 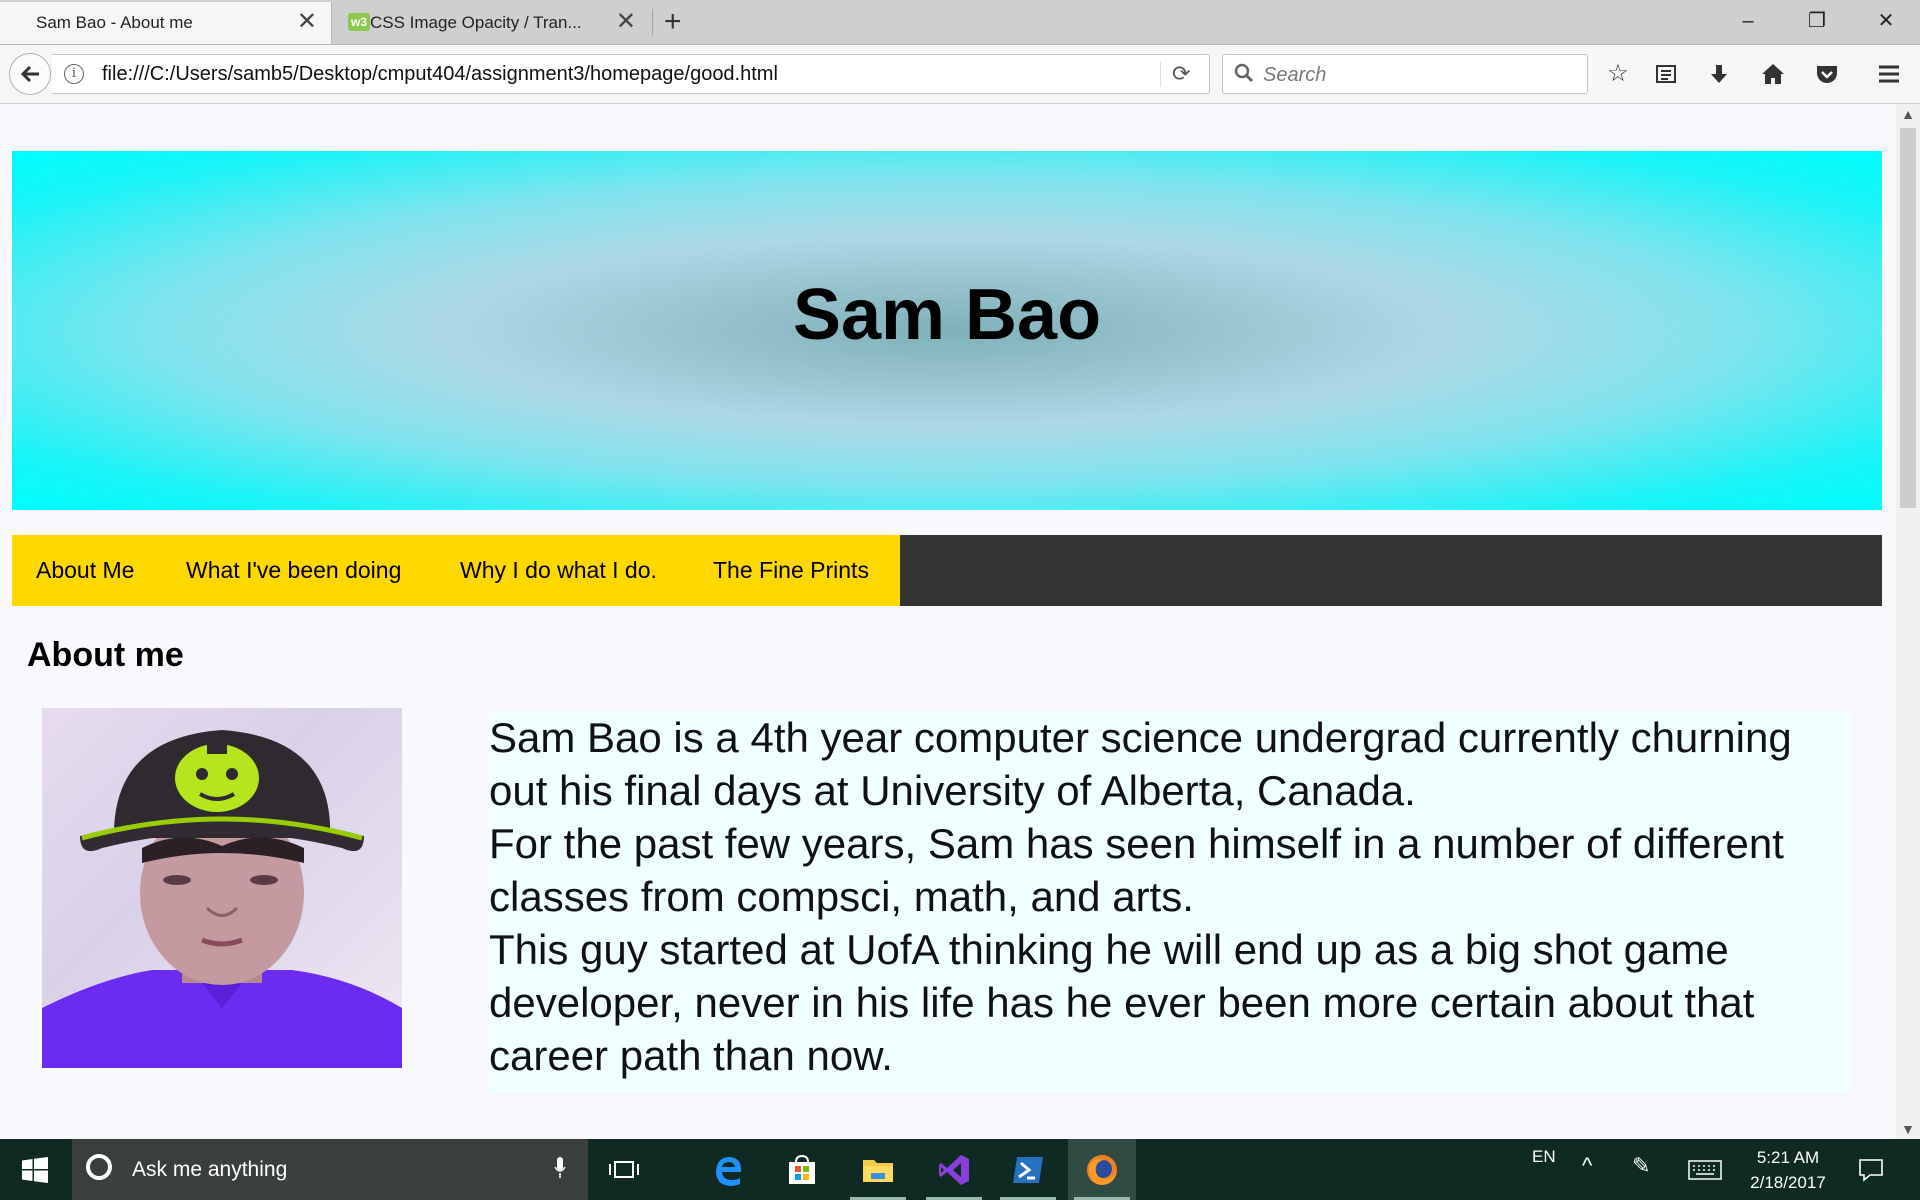 I want to click on cortana-search-text: Ask me anything, so click(x=210, y=1169).